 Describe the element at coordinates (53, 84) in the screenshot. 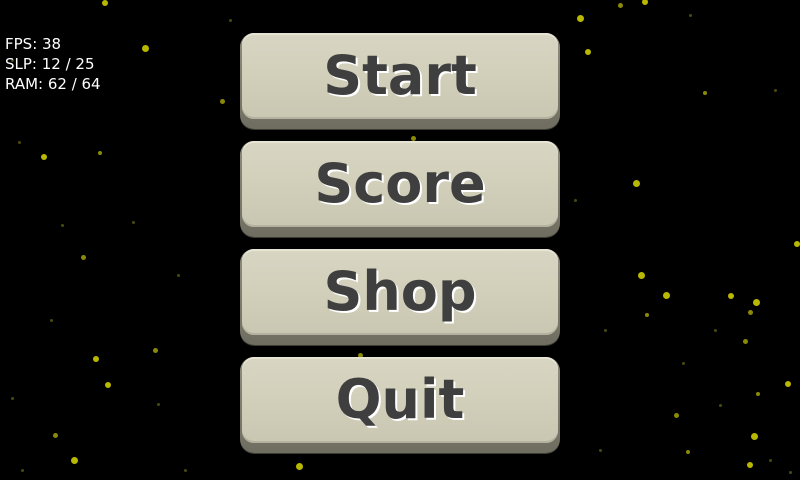

I see `ram-readout: RAM: 62 / 64` at that location.